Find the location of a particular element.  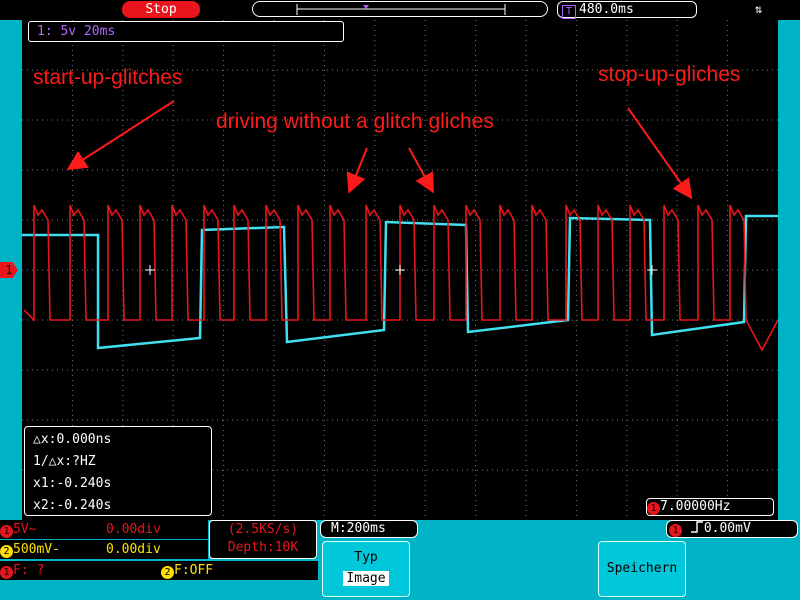

memory-bar-graphic is located at coordinates (401, 9).